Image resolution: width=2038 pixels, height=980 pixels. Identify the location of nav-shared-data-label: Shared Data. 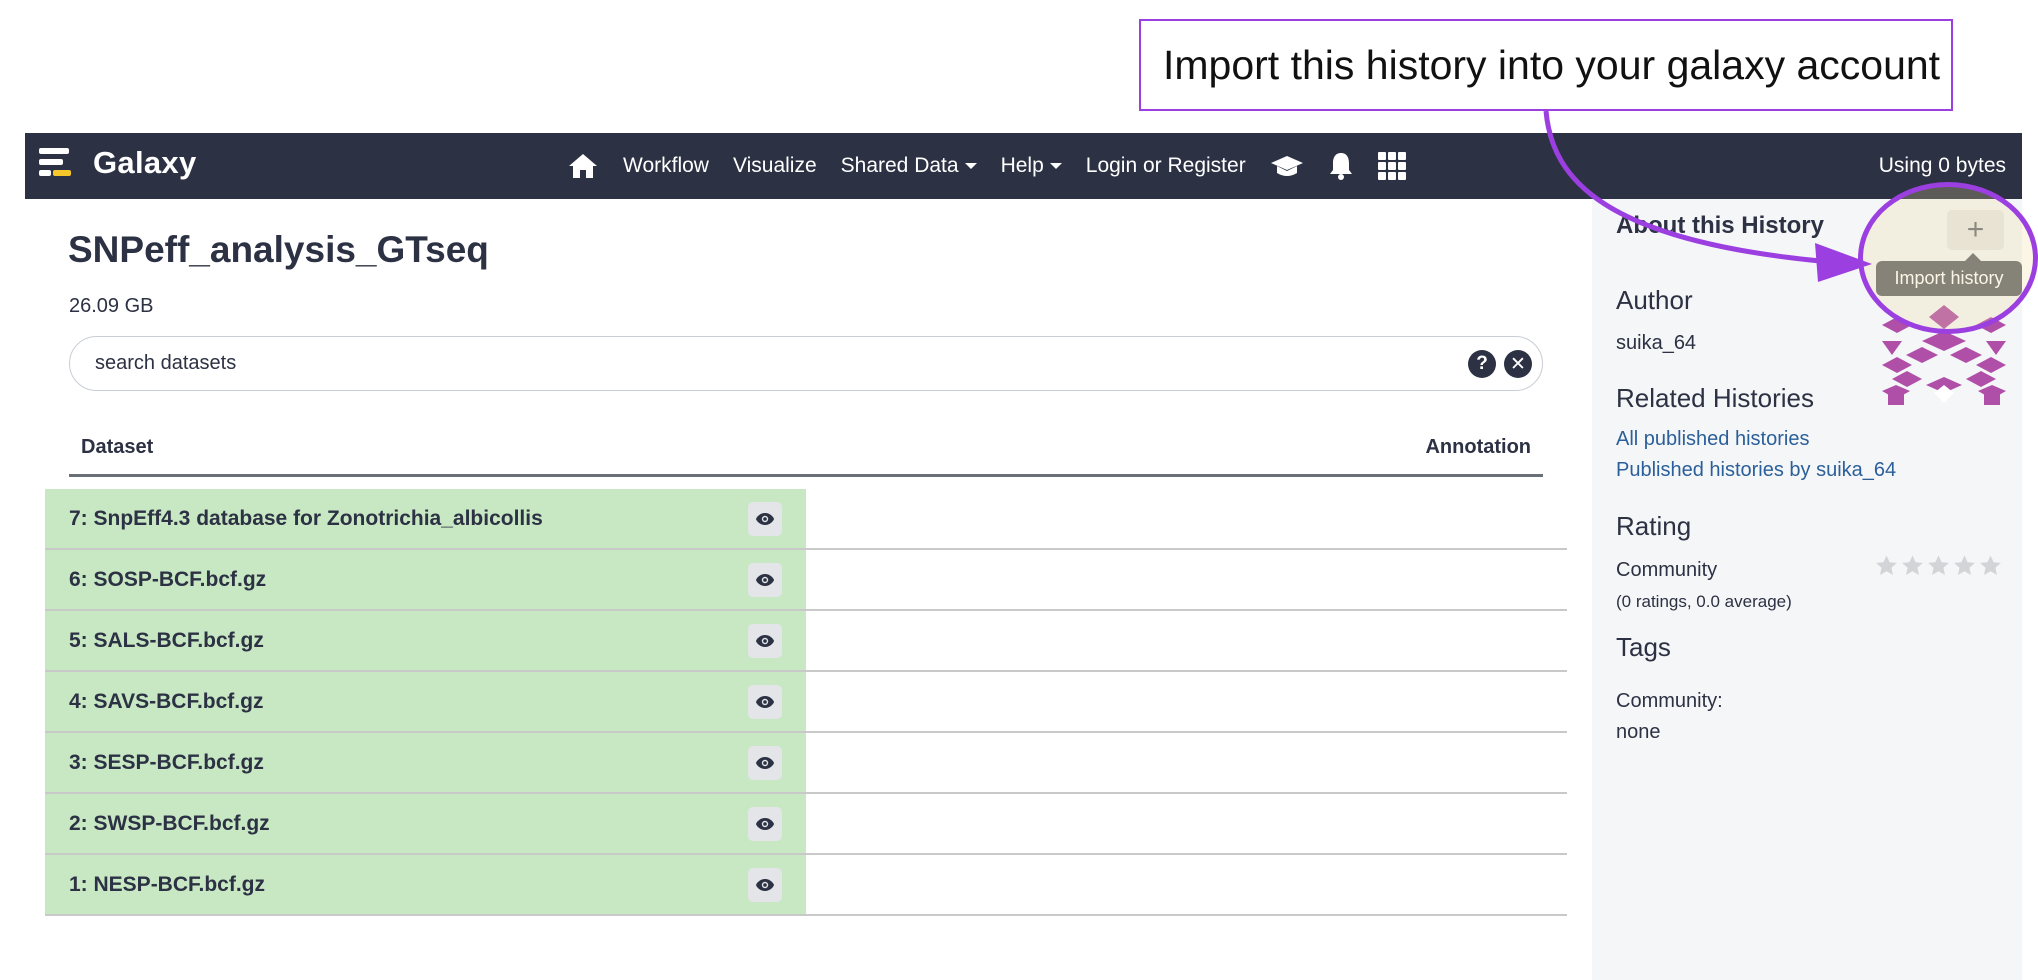
(899, 165).